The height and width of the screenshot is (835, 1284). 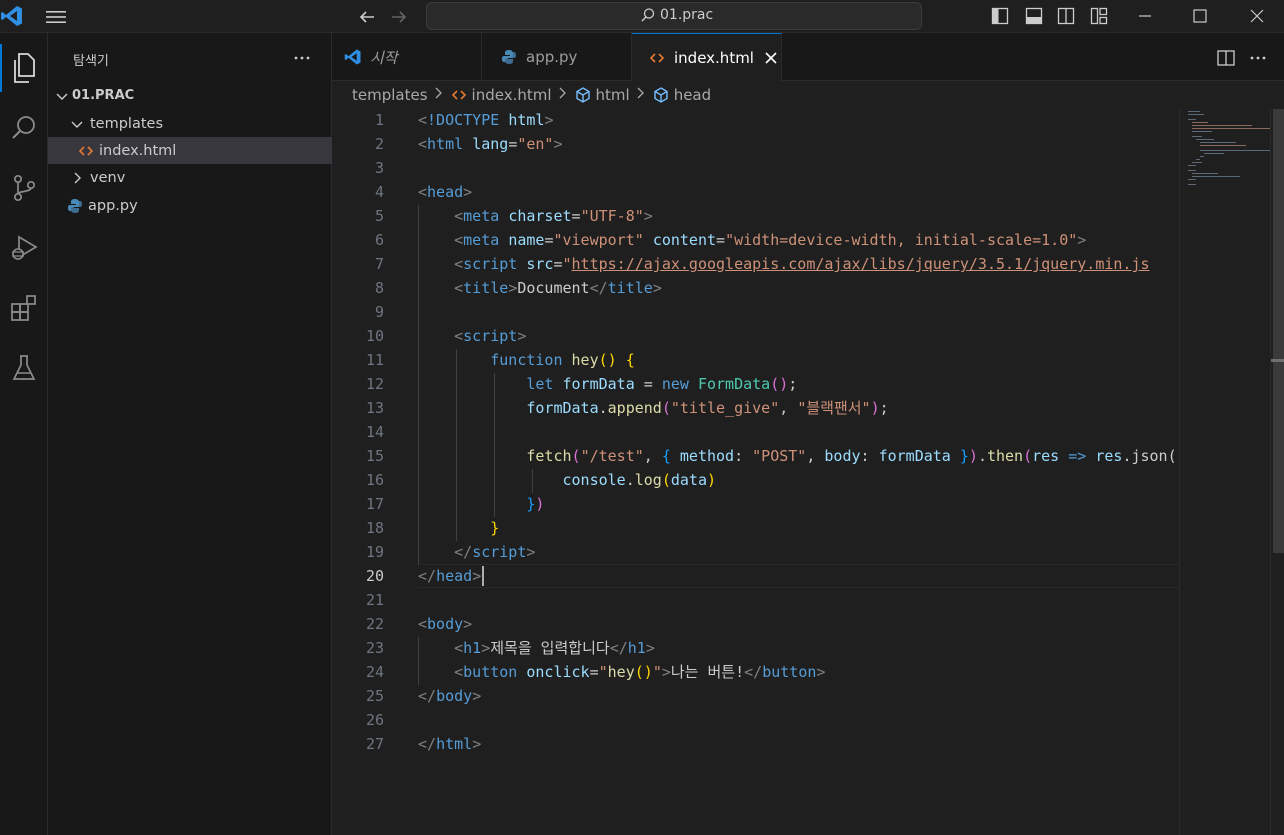 I want to click on breadcrumb-item: index.html, so click(x=512, y=95).